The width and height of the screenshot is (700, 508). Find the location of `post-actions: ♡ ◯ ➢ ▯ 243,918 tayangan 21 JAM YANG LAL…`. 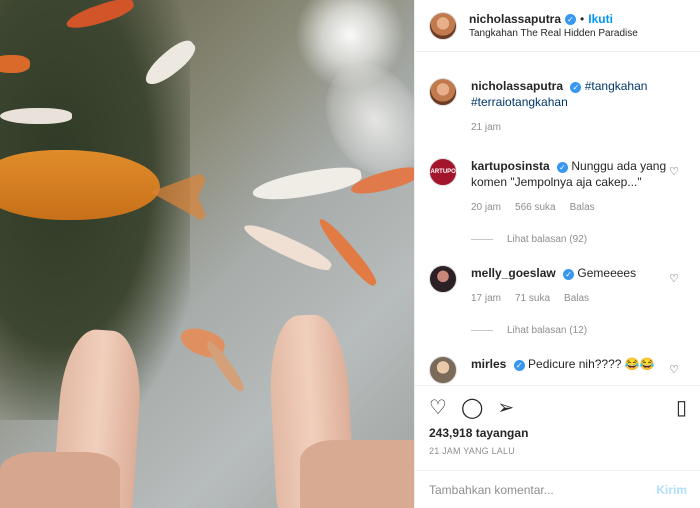

post-actions: ♡ ◯ ➢ ▯ 243,918 tayangan 21 JAM YANG LAL… is located at coordinates (557, 422).